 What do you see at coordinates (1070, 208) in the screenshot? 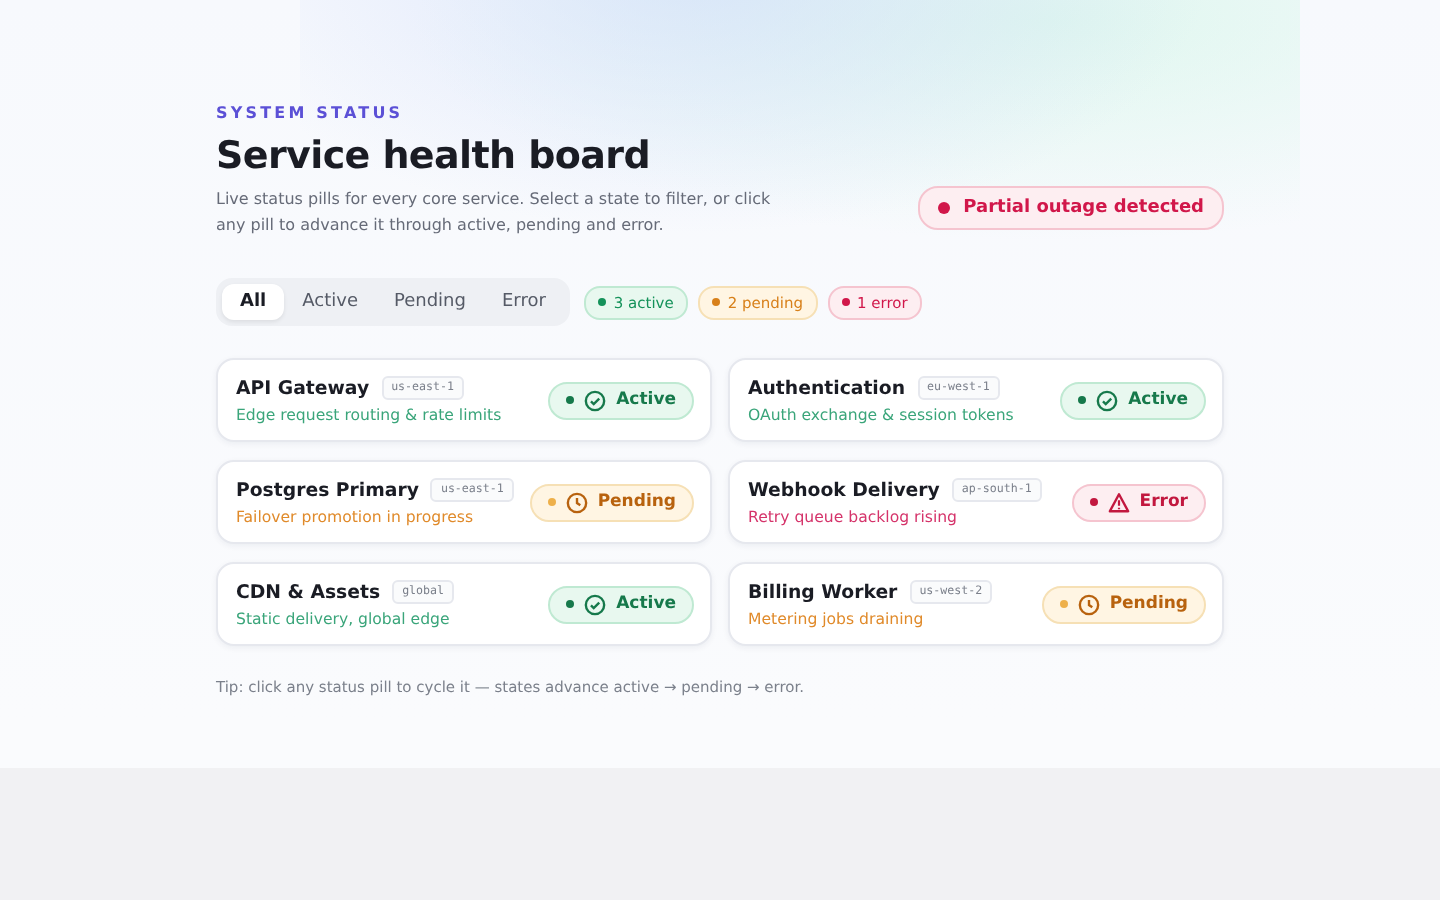
I see `outage-badge: Partial outage detected` at bounding box center [1070, 208].